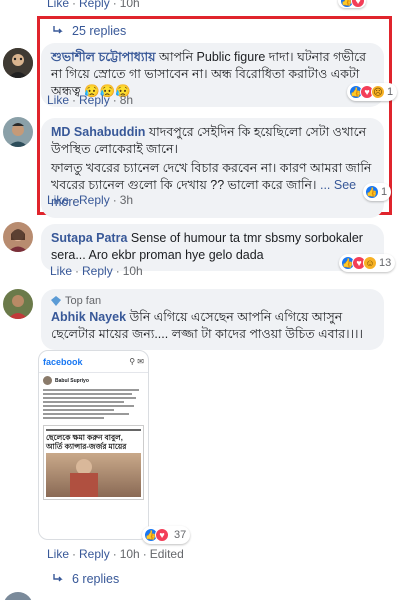 The width and height of the screenshot is (400, 600). Describe the element at coordinates (93, 475) in the screenshot. I see `newspaper-photo` at that location.